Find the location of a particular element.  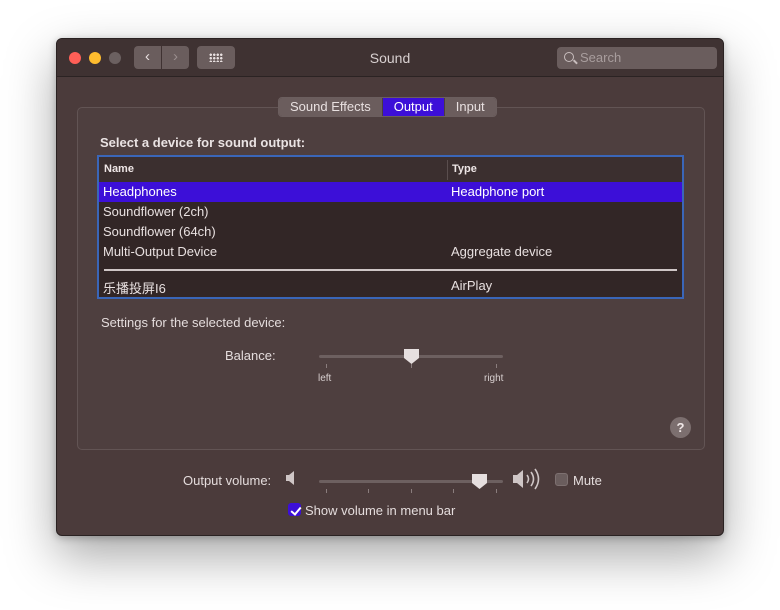

tab-input: Input is located at coordinates (470, 107).